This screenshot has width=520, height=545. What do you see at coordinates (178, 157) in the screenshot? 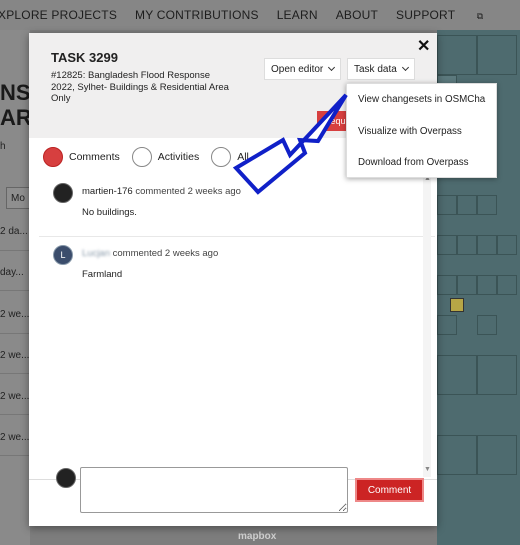
I see `tab-activities-label: Activities` at bounding box center [178, 157].